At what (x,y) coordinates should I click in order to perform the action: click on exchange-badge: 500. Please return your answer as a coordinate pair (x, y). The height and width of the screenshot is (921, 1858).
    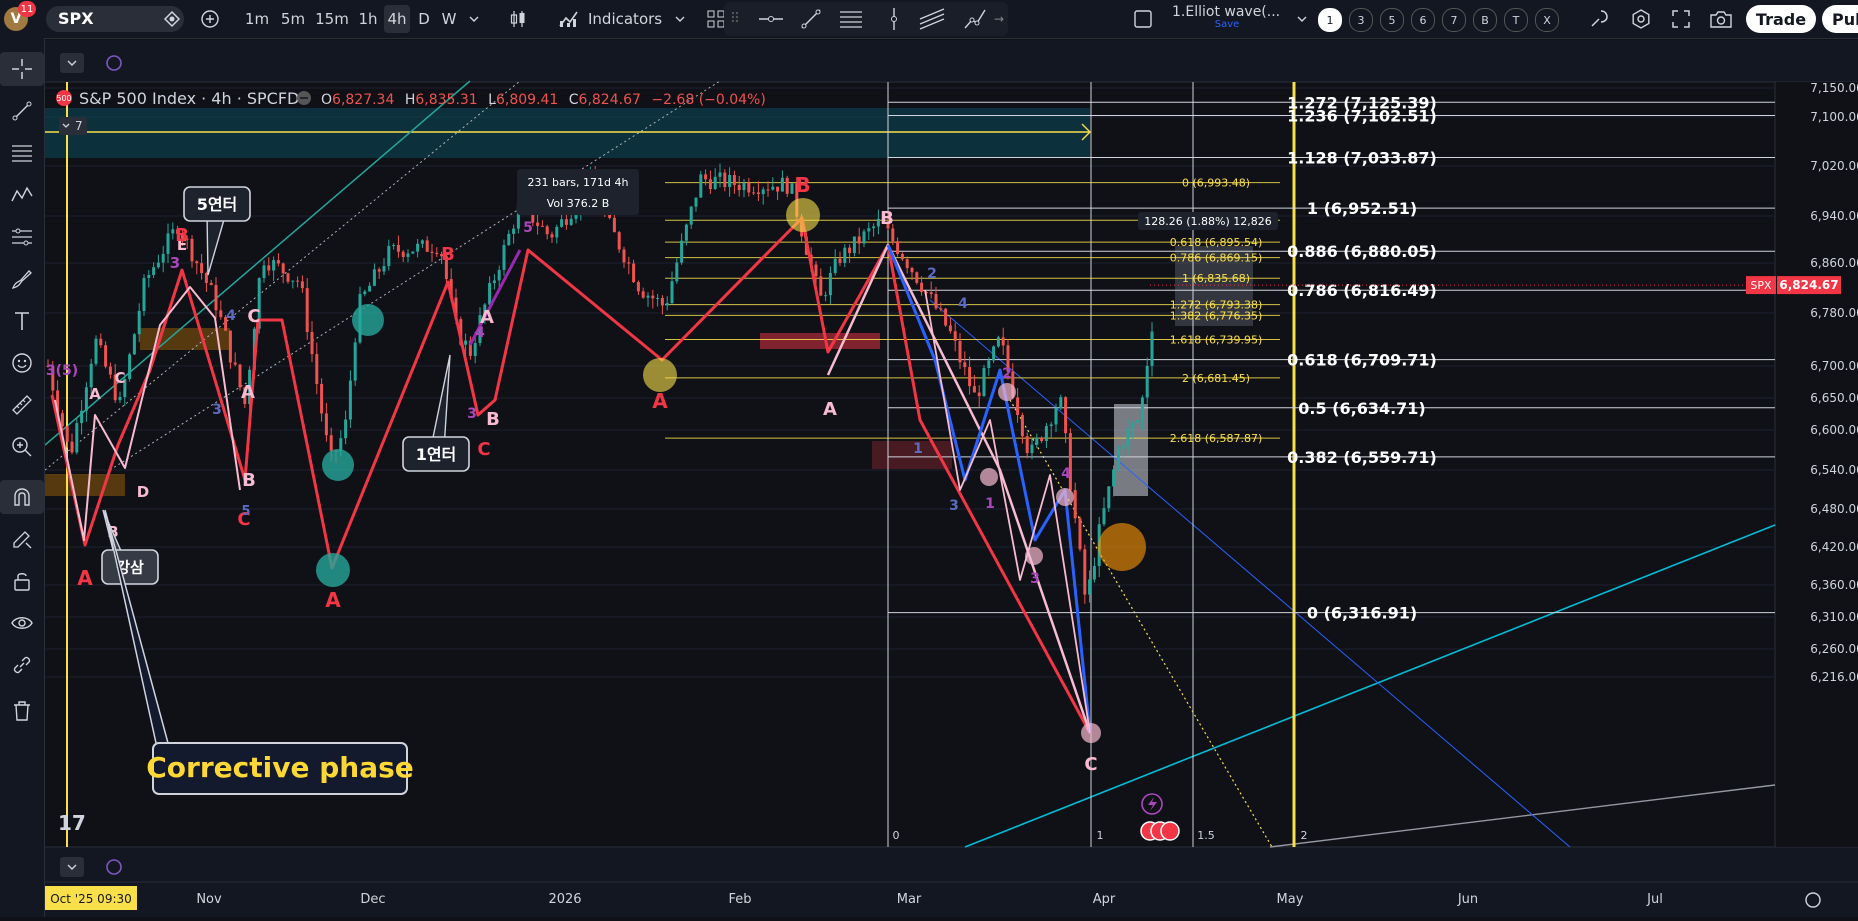
    Looking at the image, I should click on (63, 98).